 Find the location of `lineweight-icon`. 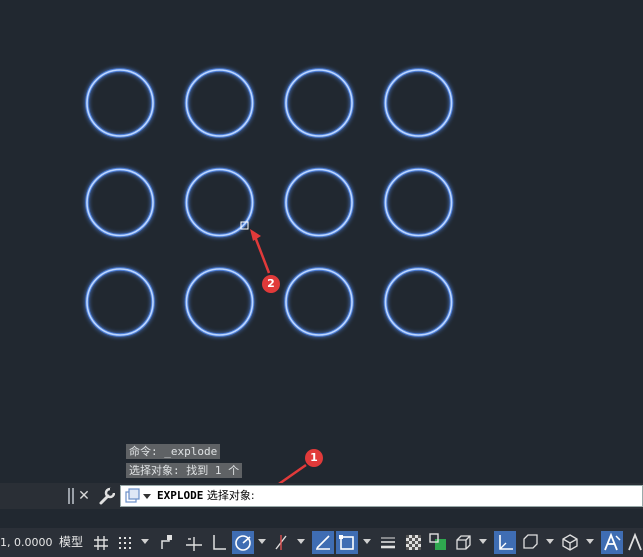

lineweight-icon is located at coordinates (388, 543).